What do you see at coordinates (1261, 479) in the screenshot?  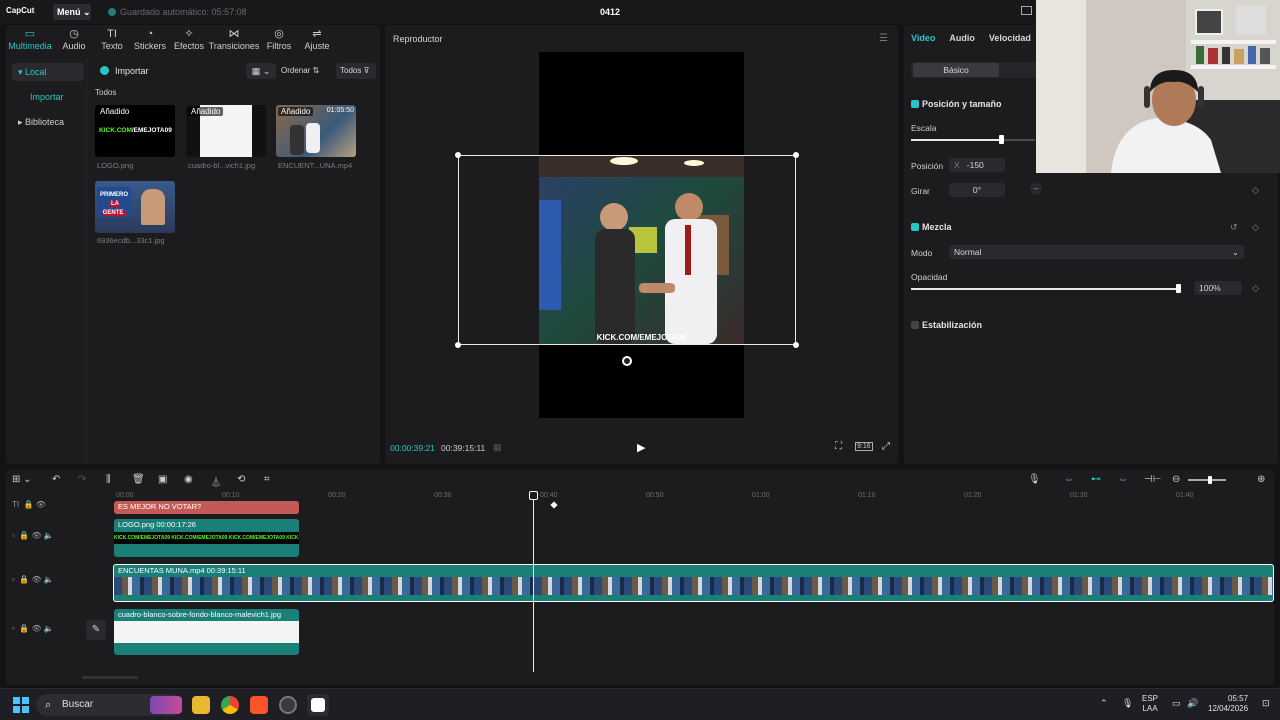 I see `zoom-fit-icon: ⊕` at bounding box center [1261, 479].